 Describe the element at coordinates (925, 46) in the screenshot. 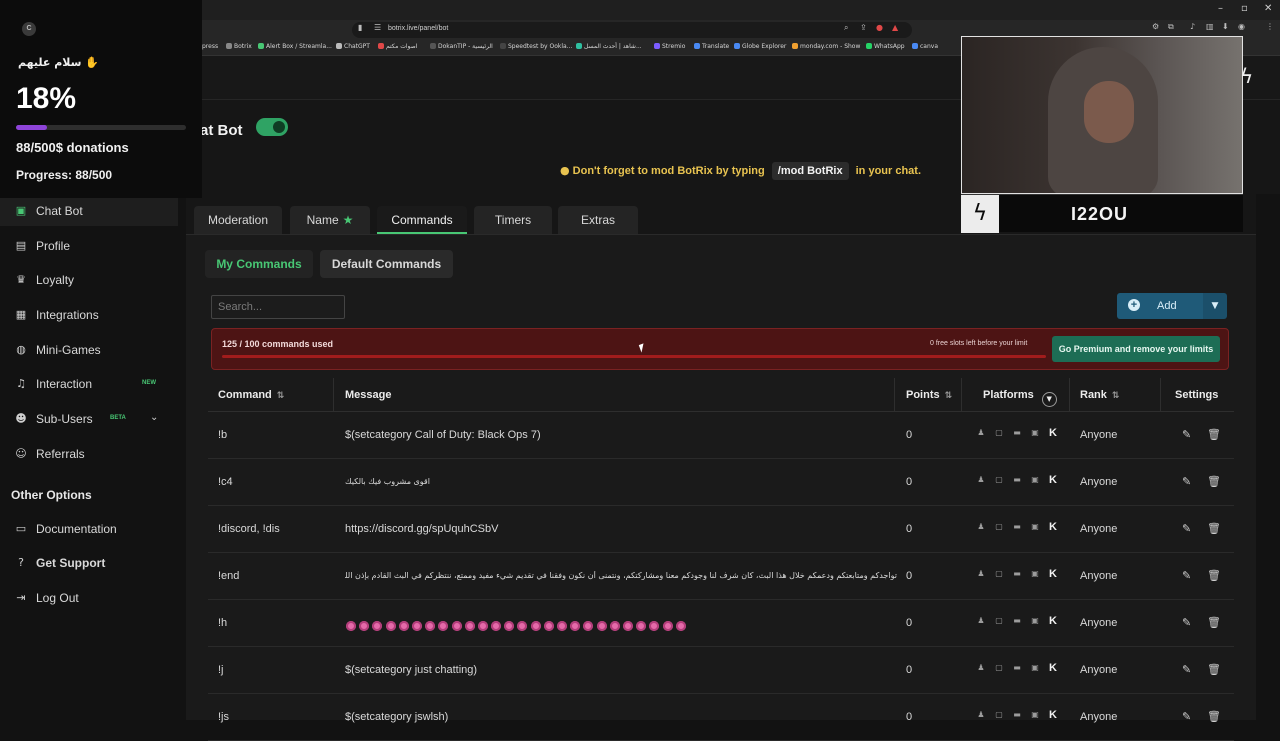

I see `bookmark-item: canva` at that location.